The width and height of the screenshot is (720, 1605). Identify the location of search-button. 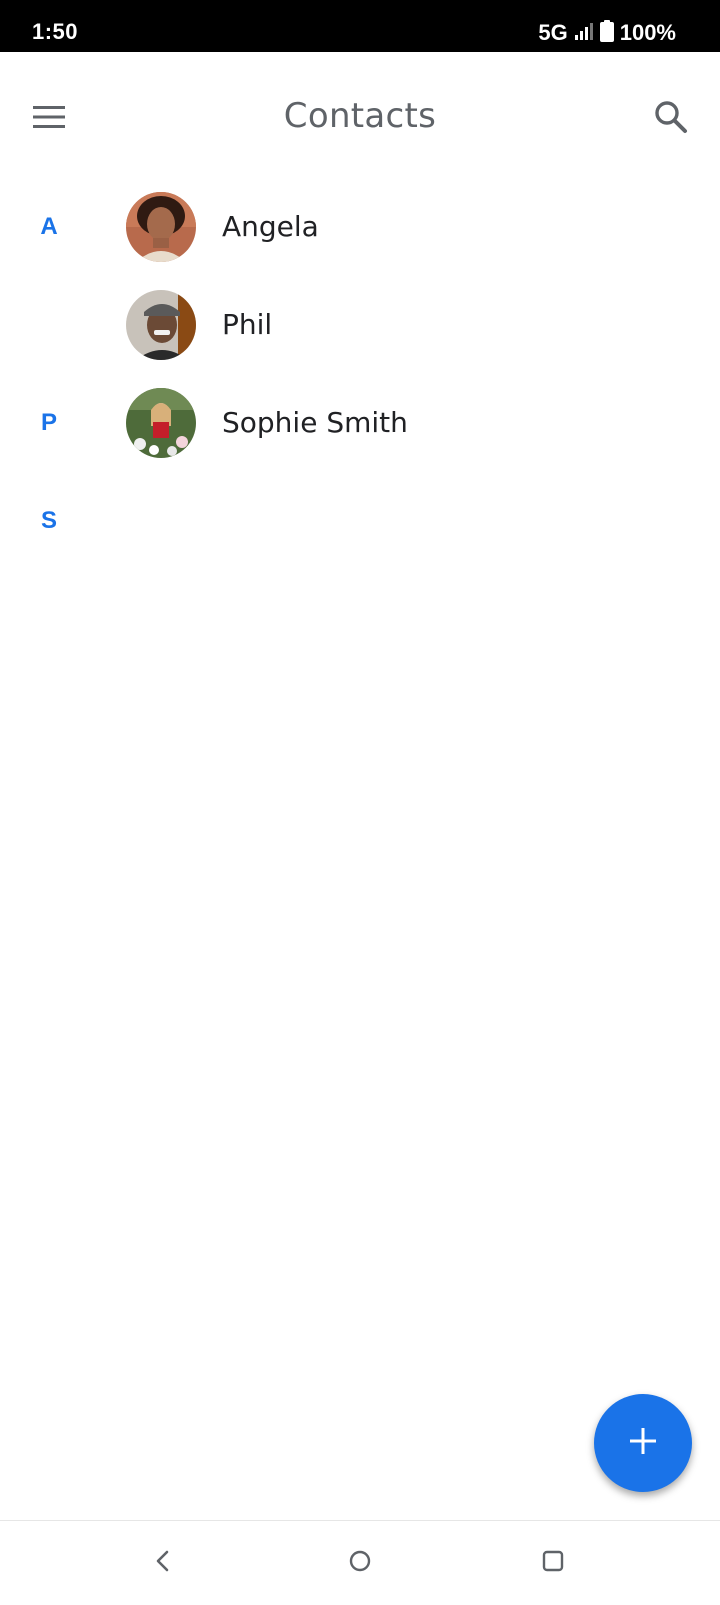
(671, 119).